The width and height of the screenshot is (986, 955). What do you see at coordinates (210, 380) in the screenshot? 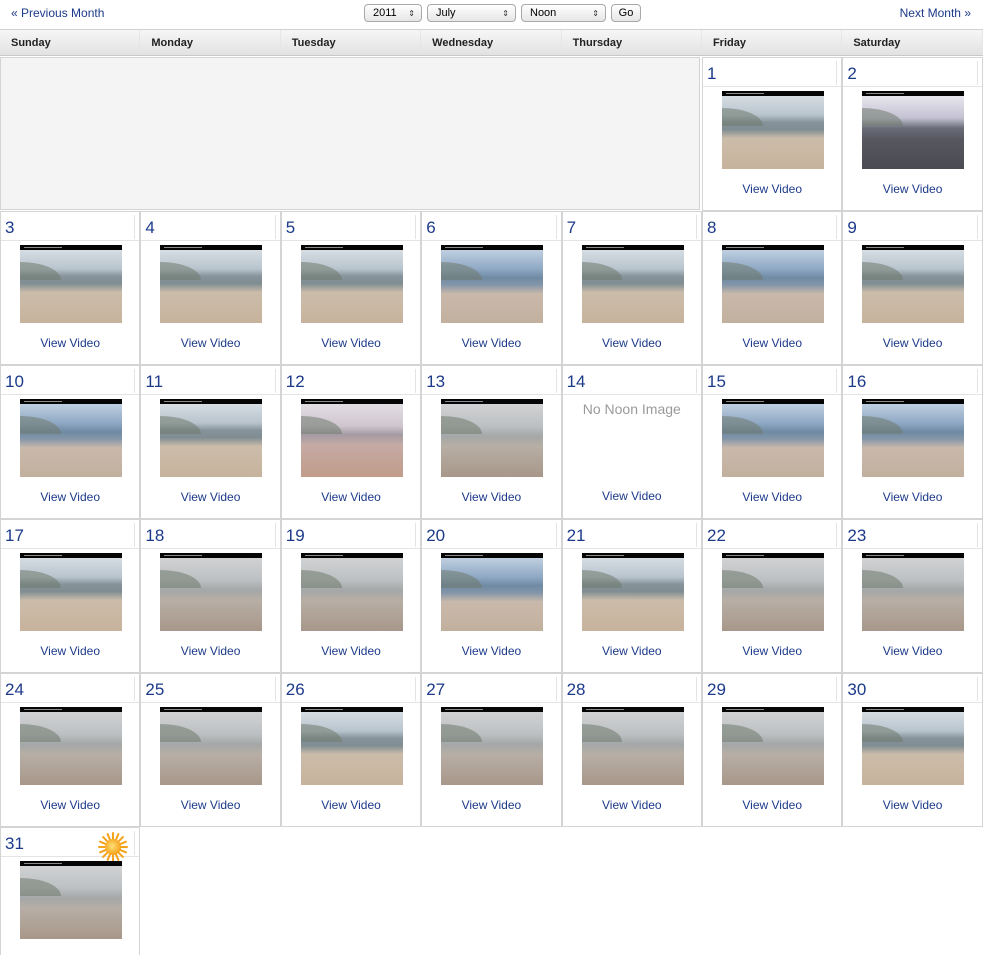
I see `day-number-row: 11` at bounding box center [210, 380].